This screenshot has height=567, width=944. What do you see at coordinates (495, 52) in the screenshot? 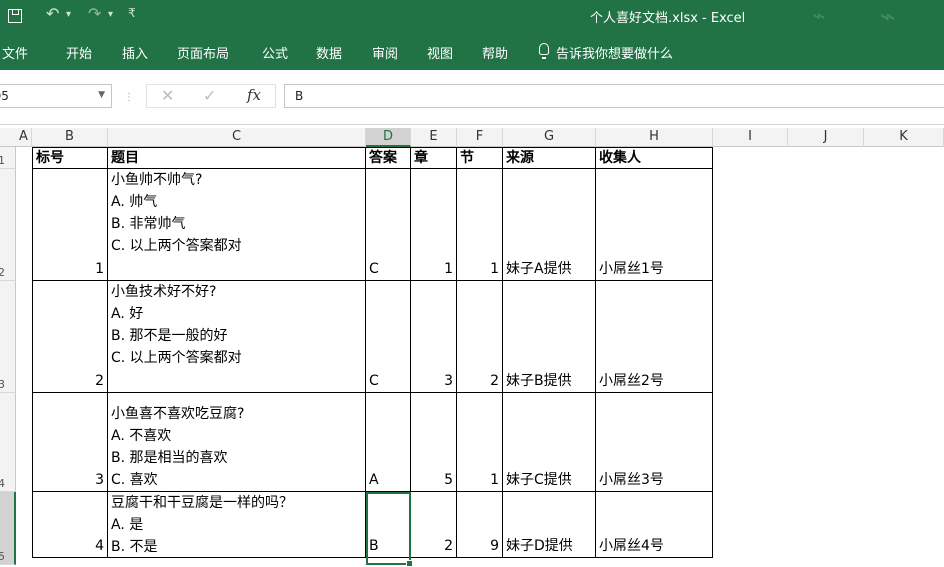
I see `tab-help: 帮助` at bounding box center [495, 52].